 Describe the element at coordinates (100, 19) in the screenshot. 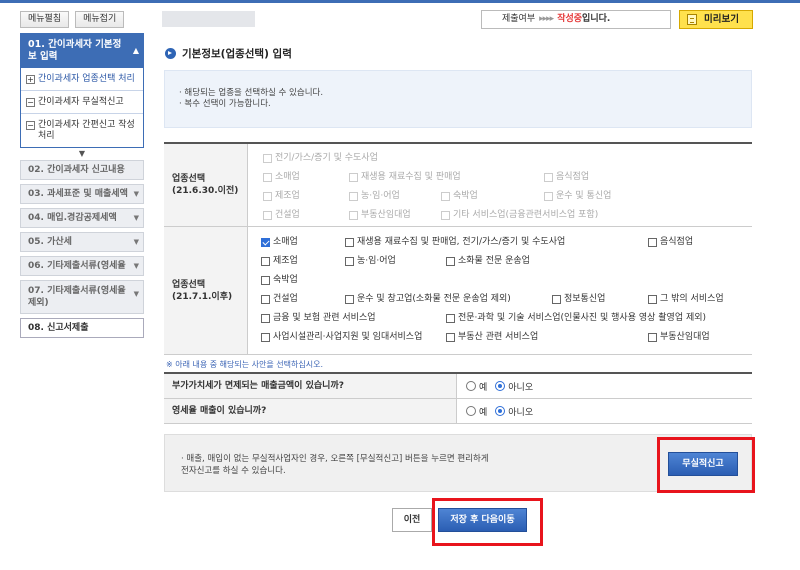

I see `collapse-menu-button: 메뉴접기` at that location.